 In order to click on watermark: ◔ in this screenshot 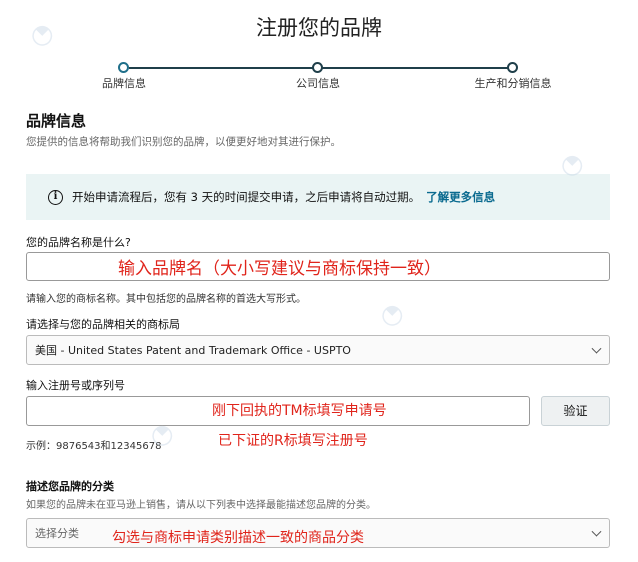, I will do `click(391, 315)`.